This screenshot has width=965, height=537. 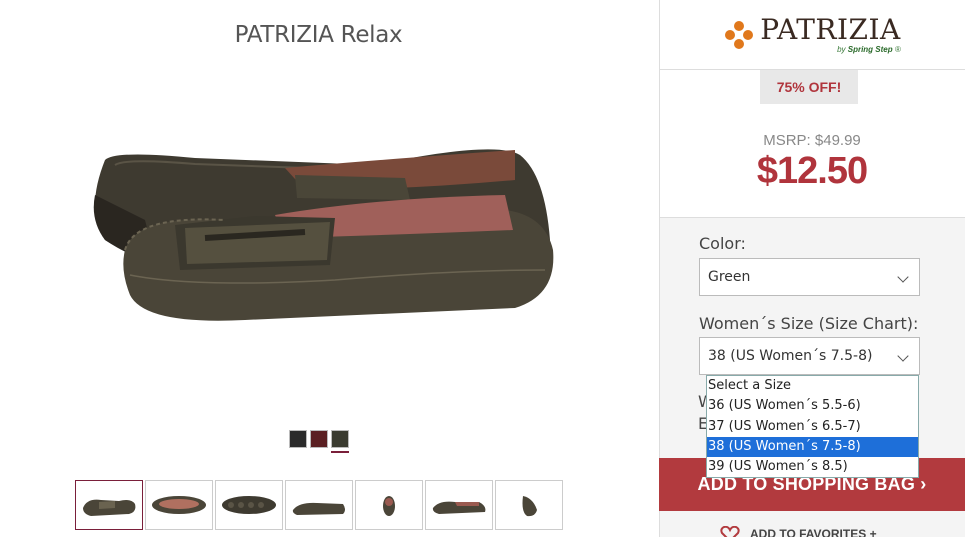 What do you see at coordinates (812, 171) in the screenshot?
I see `sale-price: $12.50` at bounding box center [812, 171].